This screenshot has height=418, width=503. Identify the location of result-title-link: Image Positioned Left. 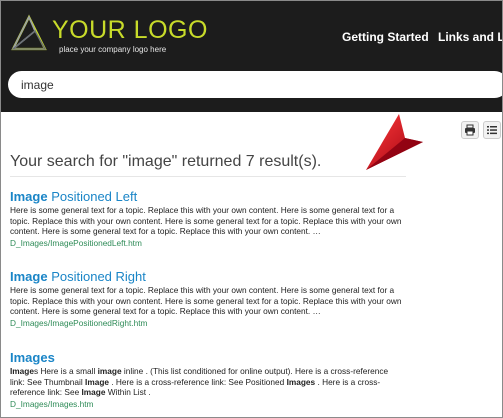
(206, 196).